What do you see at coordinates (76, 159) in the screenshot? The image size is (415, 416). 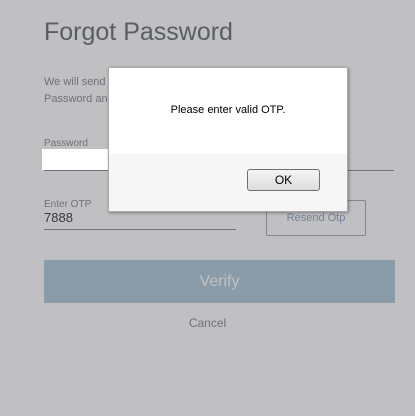 I see `input-highlight` at bounding box center [76, 159].